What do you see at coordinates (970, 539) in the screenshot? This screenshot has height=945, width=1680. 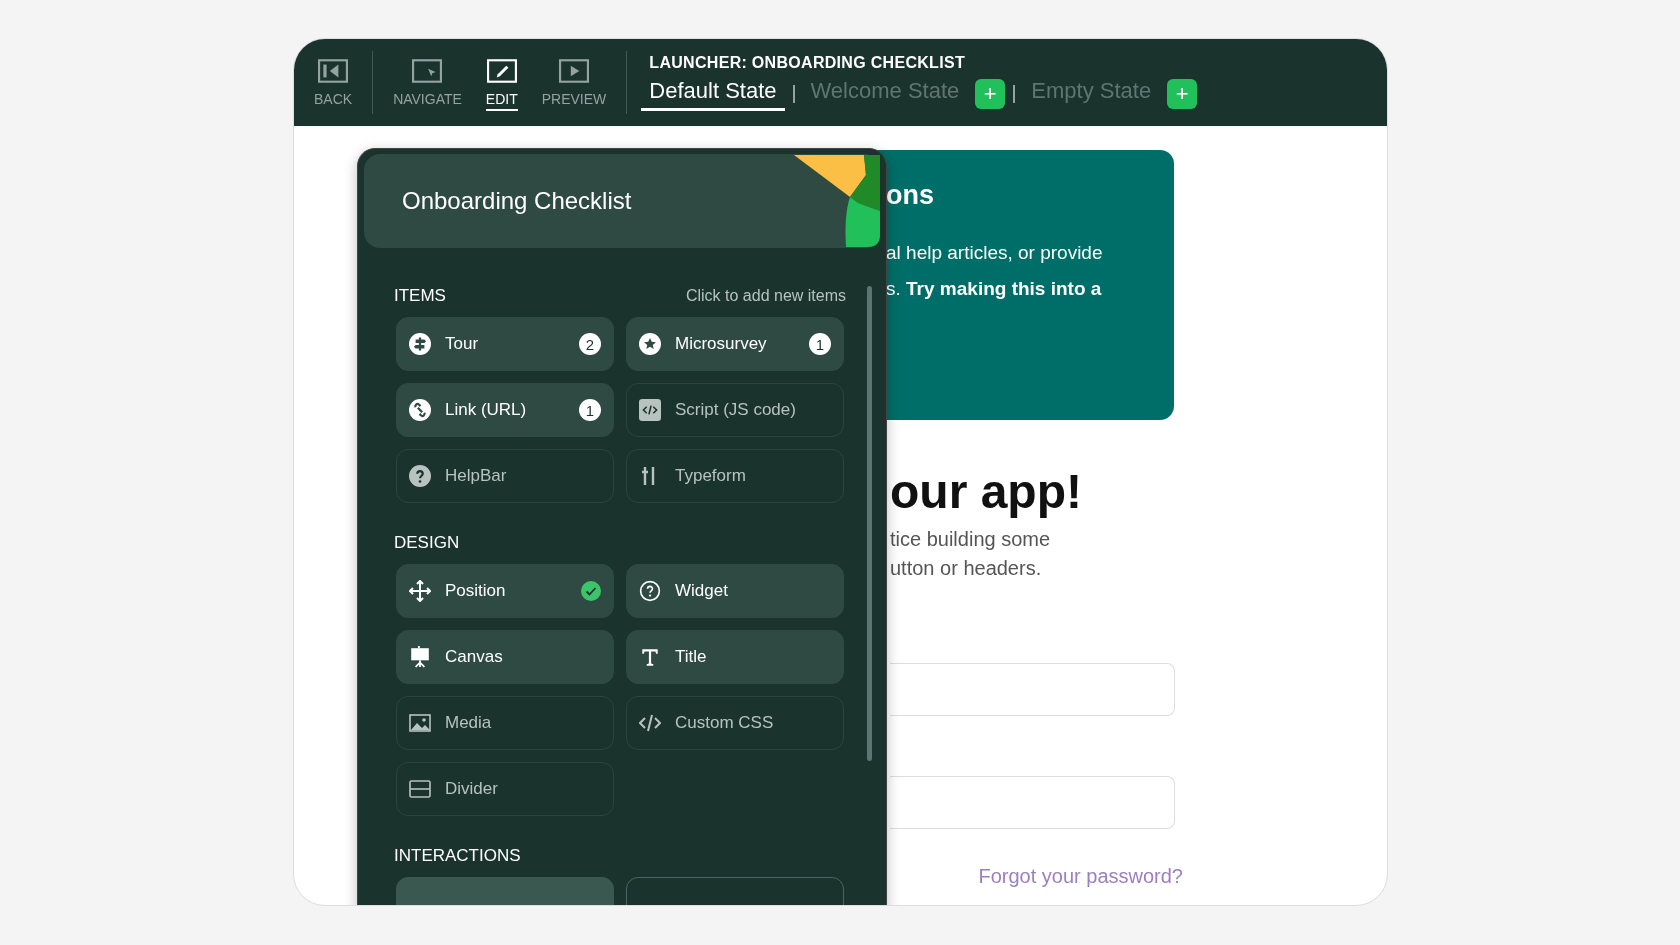 I see `page-subtitle: tice building some` at bounding box center [970, 539].